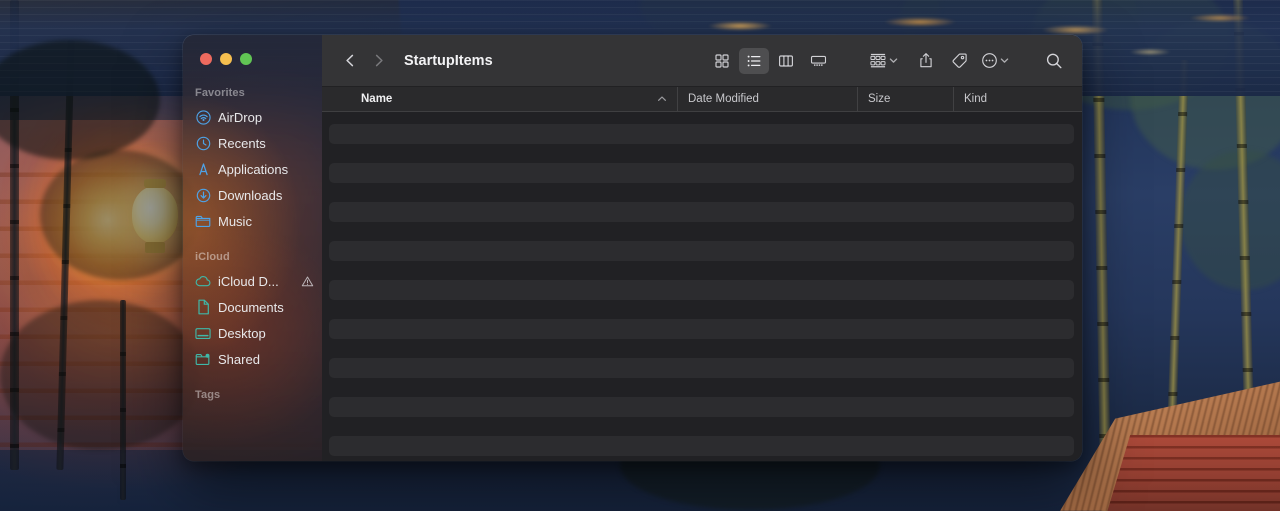  I want to click on sidebar-item-label: Music, so click(235, 221).